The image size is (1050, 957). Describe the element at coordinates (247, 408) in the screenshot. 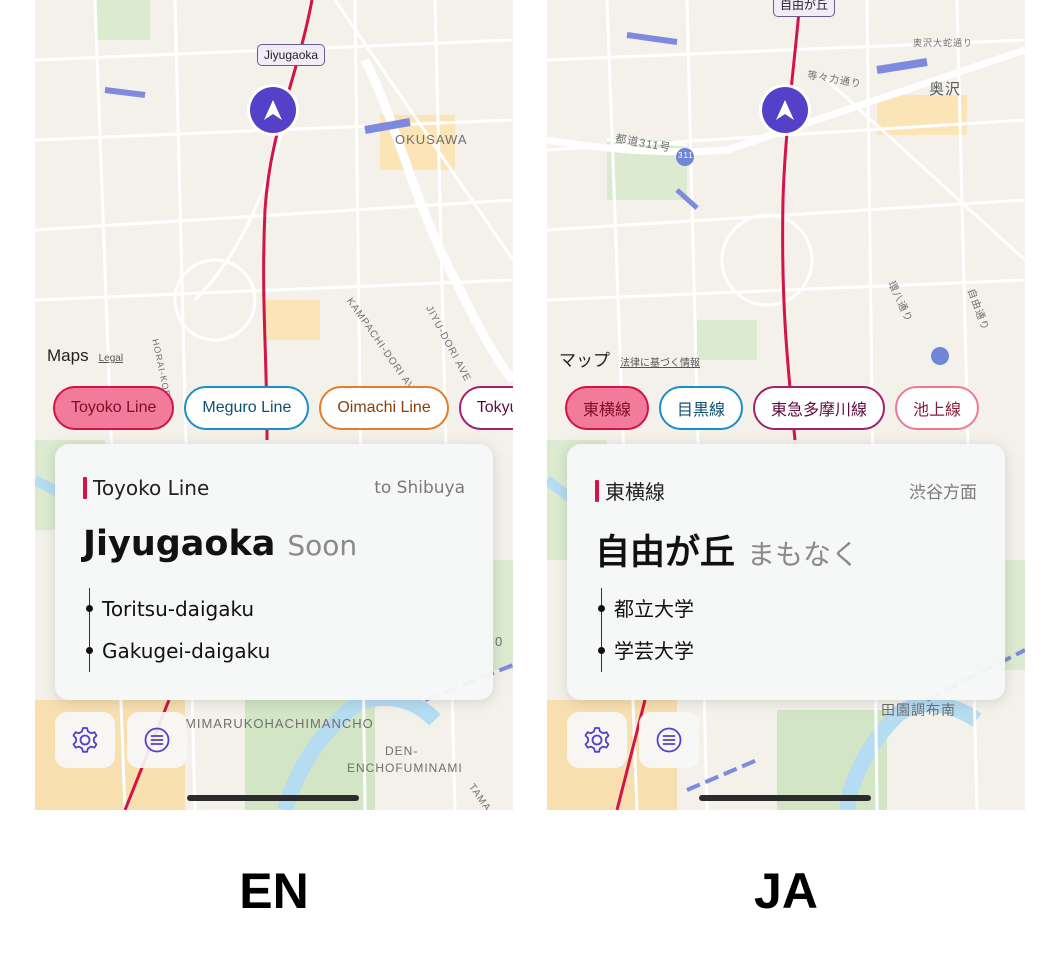

I see `line-chip-meguro: Meguro Line` at that location.